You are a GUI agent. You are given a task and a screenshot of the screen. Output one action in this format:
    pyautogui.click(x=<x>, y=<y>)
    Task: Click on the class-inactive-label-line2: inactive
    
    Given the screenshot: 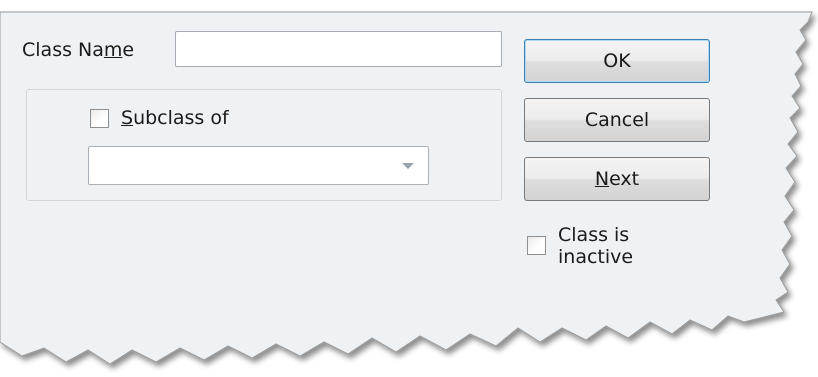 What is the action you would take?
    pyautogui.click(x=596, y=257)
    